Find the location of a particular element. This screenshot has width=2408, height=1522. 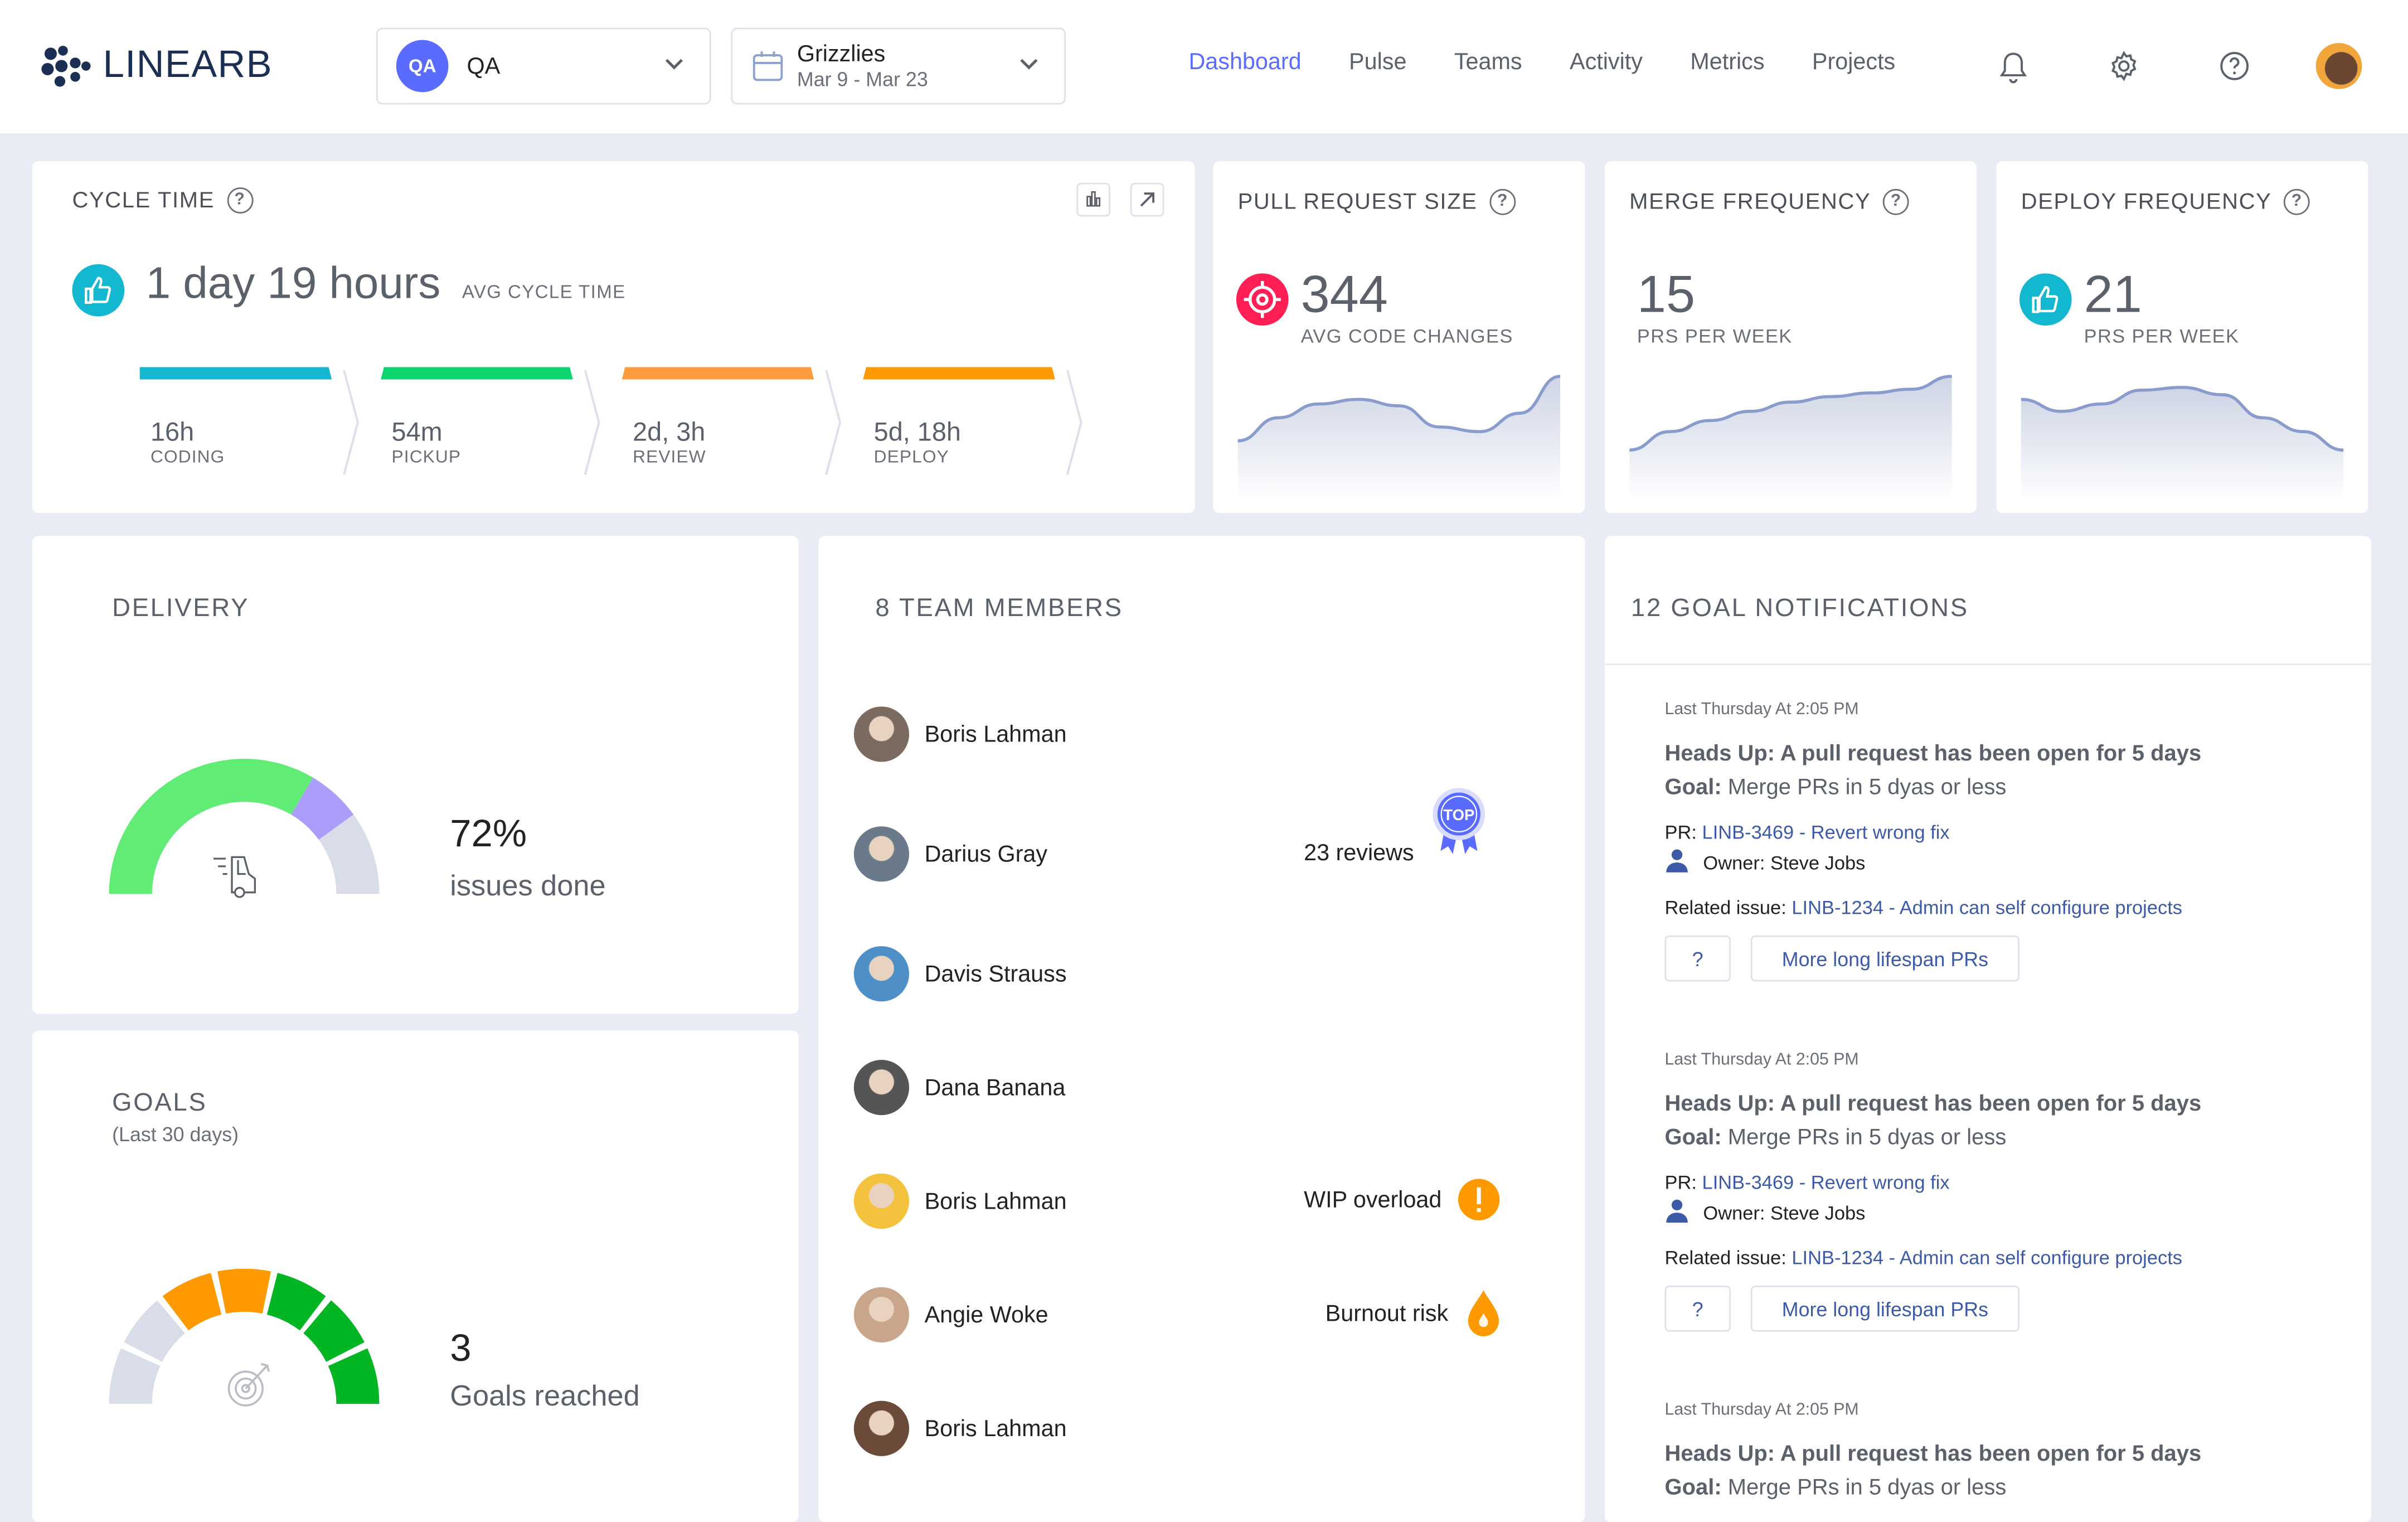

goals-card: GOALS (Last 30 days) 3 Goals reached is located at coordinates (416, 1276).